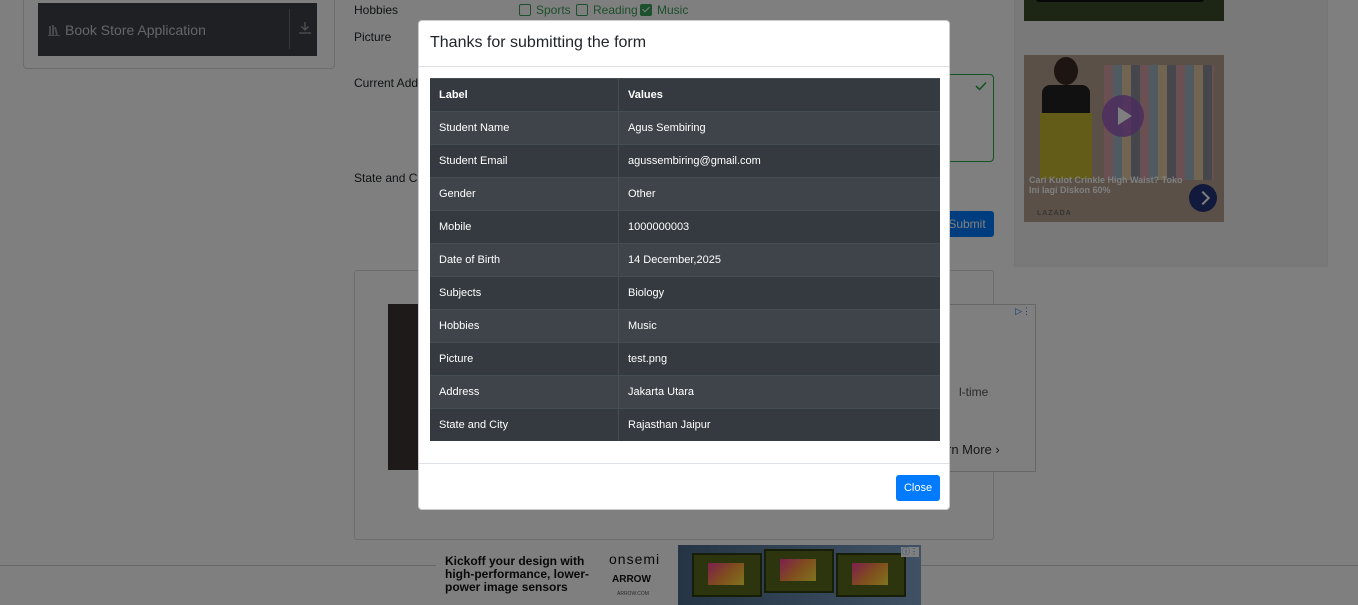  Describe the element at coordinates (524, 227) in the screenshot. I see `row-label: Mobile` at that location.